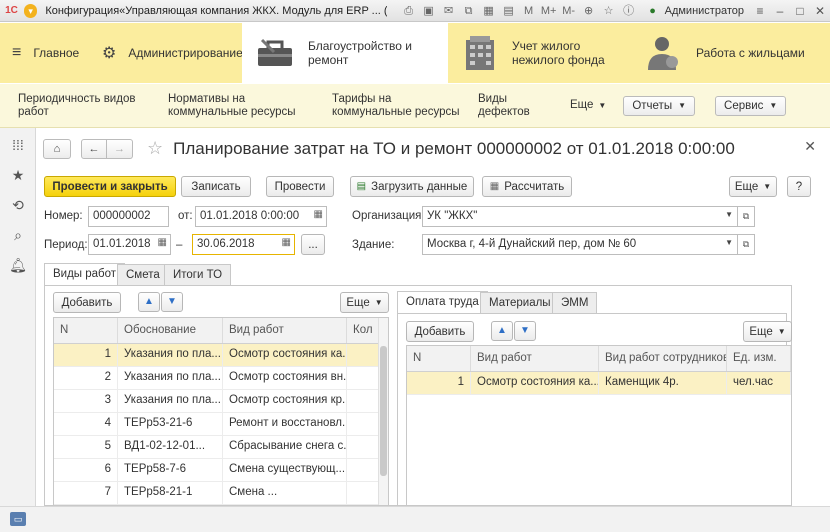 This screenshot has height=532, width=830. Describe the element at coordinates (810, 146) in the screenshot. I see `close-form-icon: ✕` at that location.